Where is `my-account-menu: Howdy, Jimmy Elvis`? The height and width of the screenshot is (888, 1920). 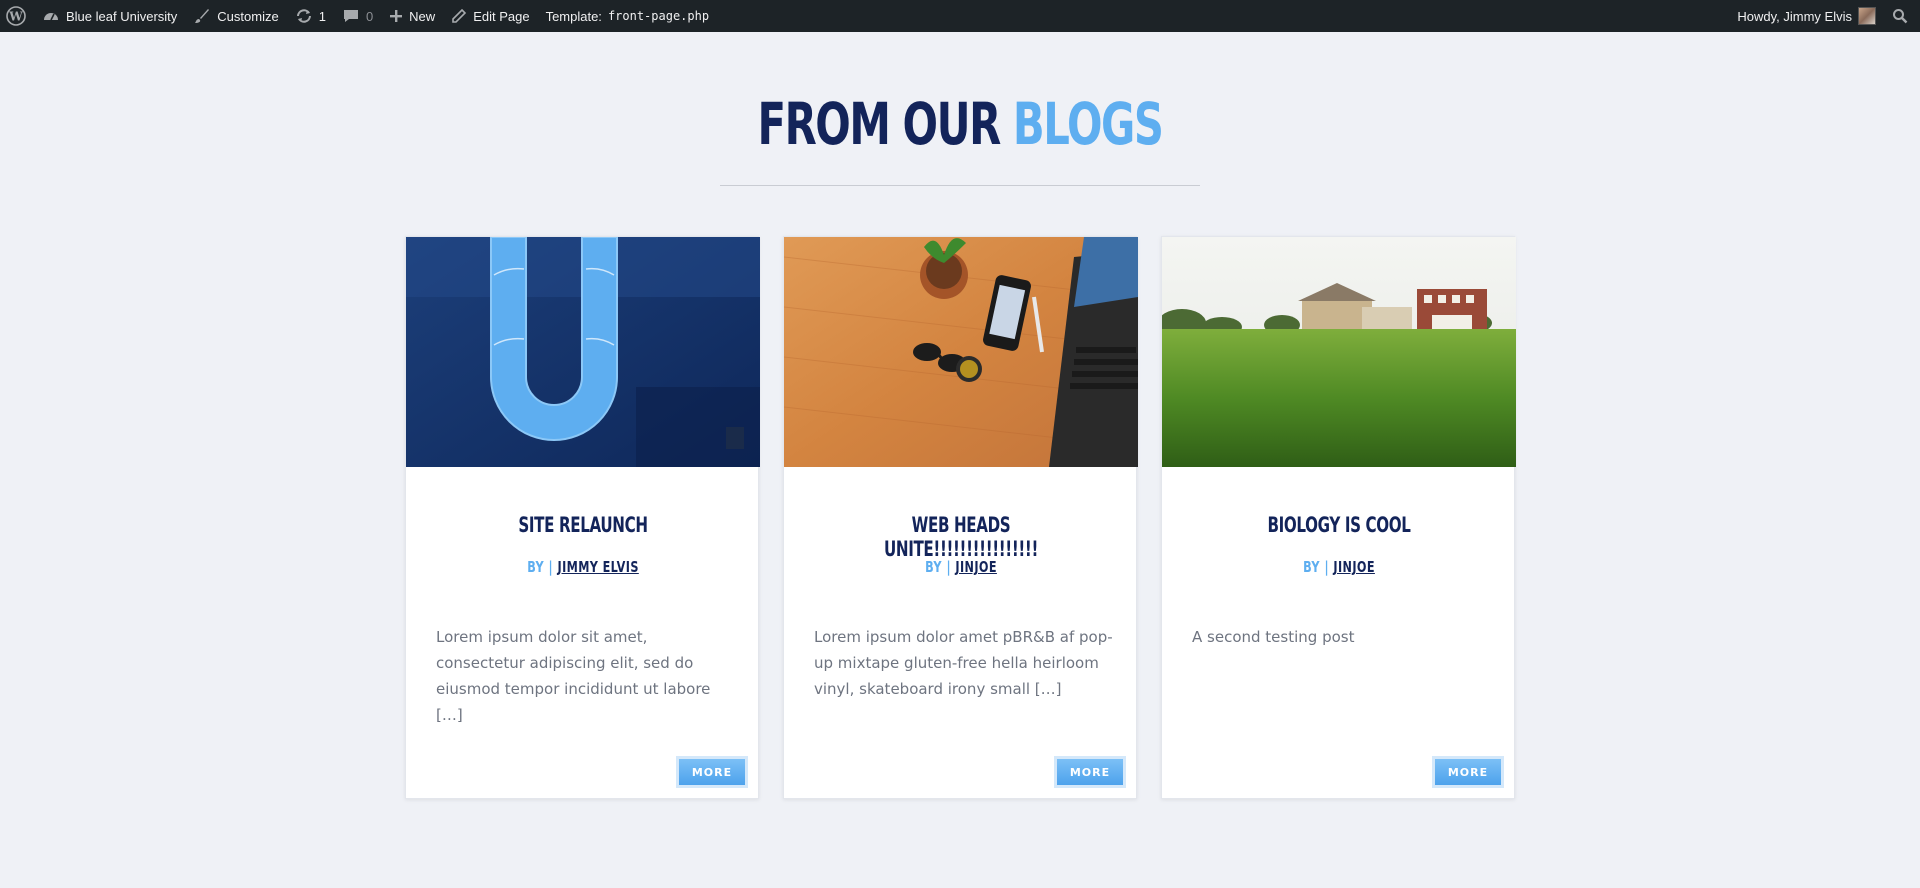 my-account-menu: Howdy, Jimmy Elvis is located at coordinates (1806, 16).